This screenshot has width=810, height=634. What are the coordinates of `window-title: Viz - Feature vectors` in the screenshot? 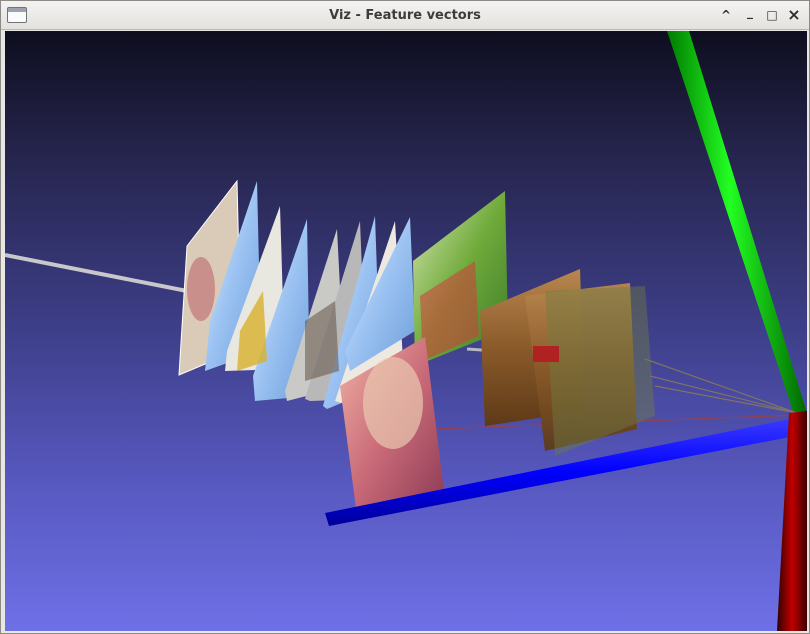 It's located at (405, 15).